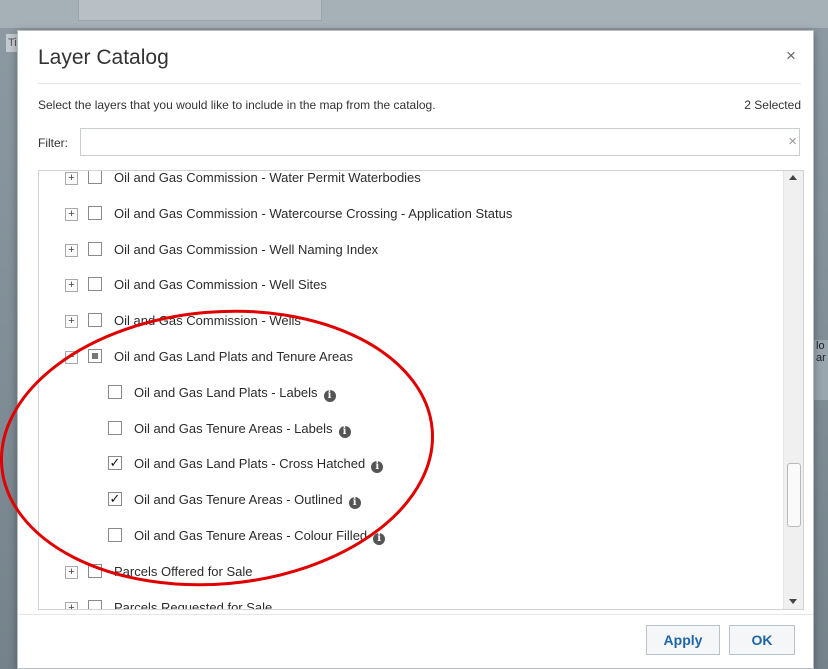 The width and height of the screenshot is (828, 669). What do you see at coordinates (200, 10) in the screenshot?
I see `background-search-field` at bounding box center [200, 10].